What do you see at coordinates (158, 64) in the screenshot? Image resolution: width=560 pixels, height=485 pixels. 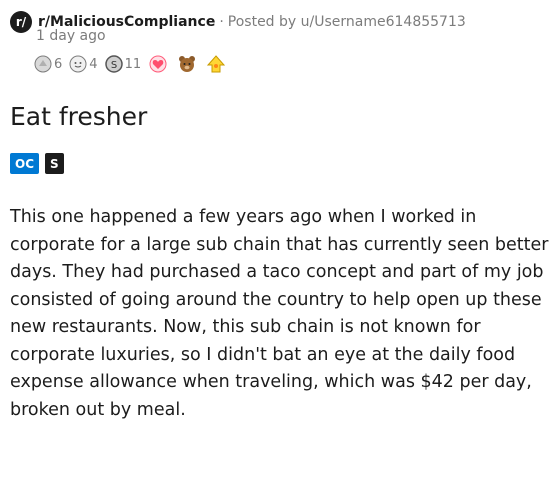 I see `heart-award-icon` at bounding box center [158, 64].